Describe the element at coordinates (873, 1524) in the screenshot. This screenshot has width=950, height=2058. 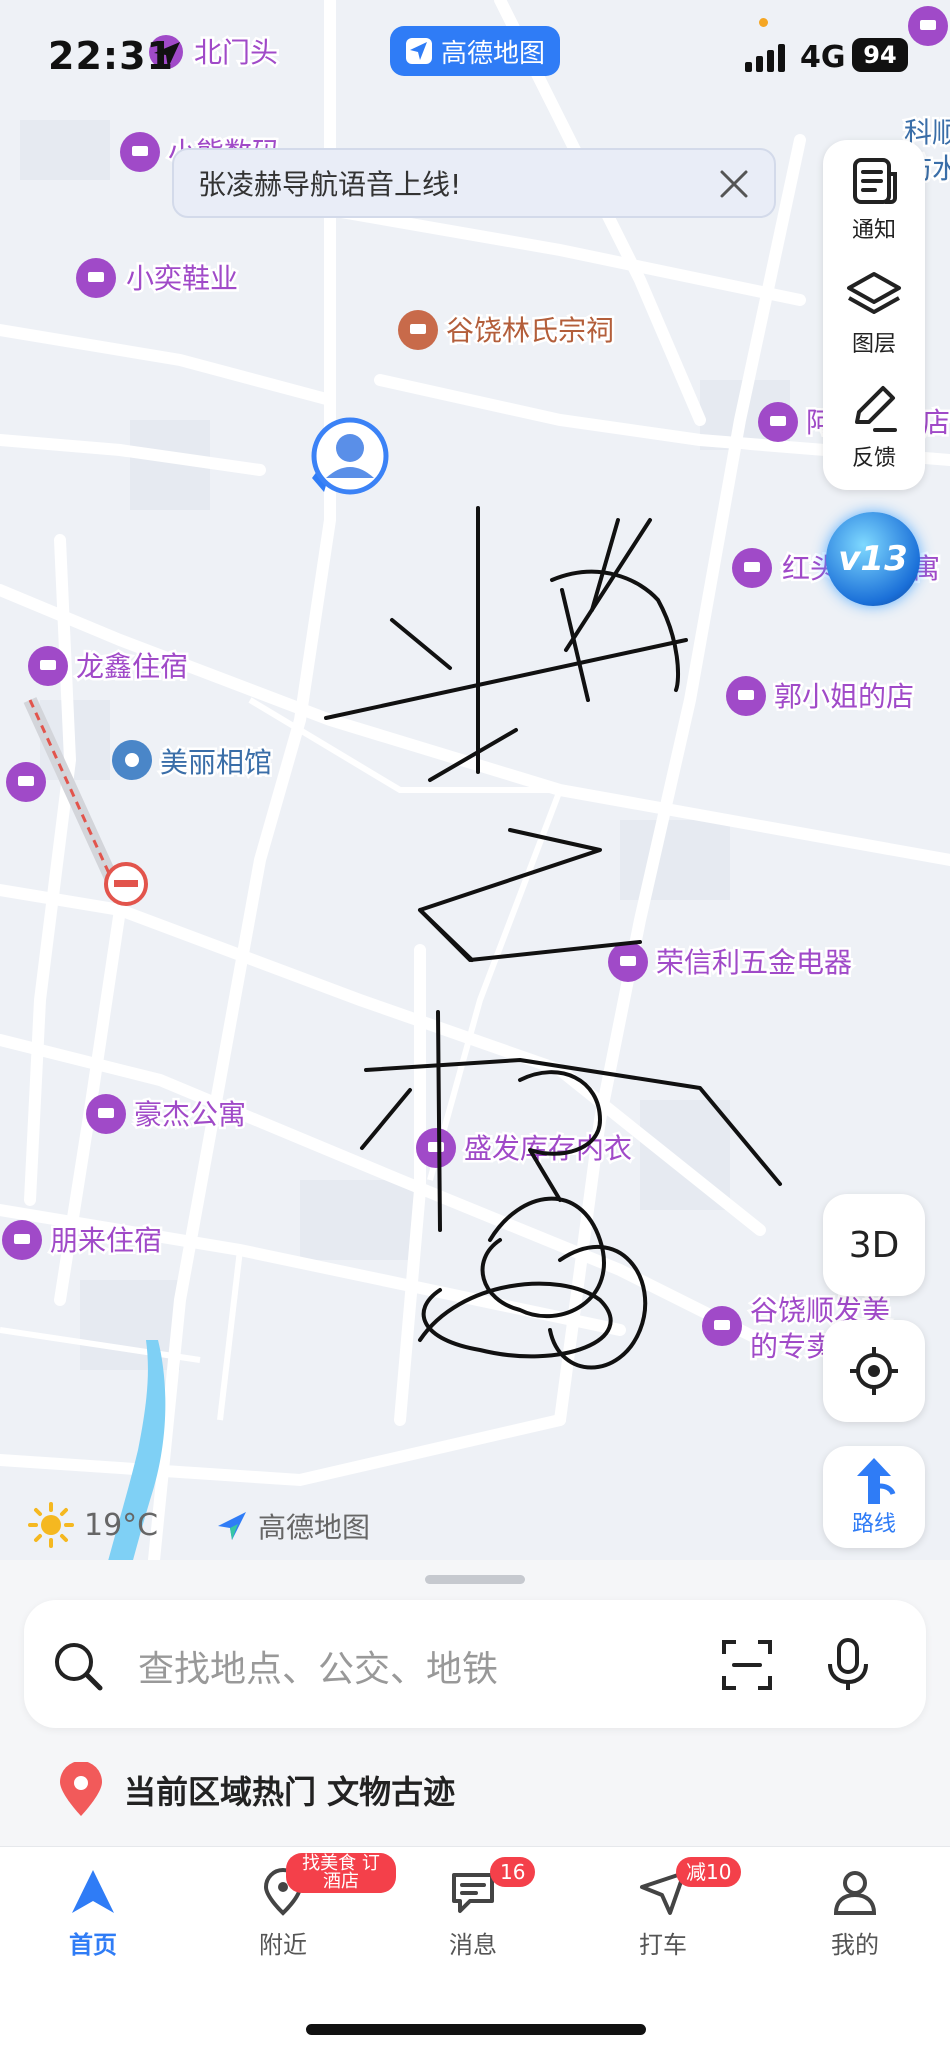
I see `route-label: 路线` at that location.